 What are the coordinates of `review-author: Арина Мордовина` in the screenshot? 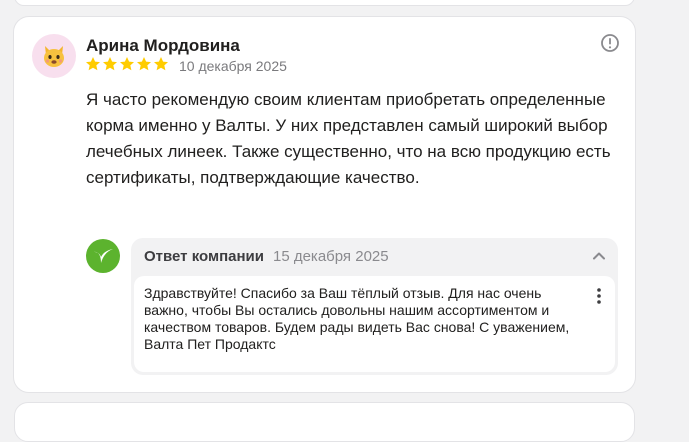 It's located at (163, 46).